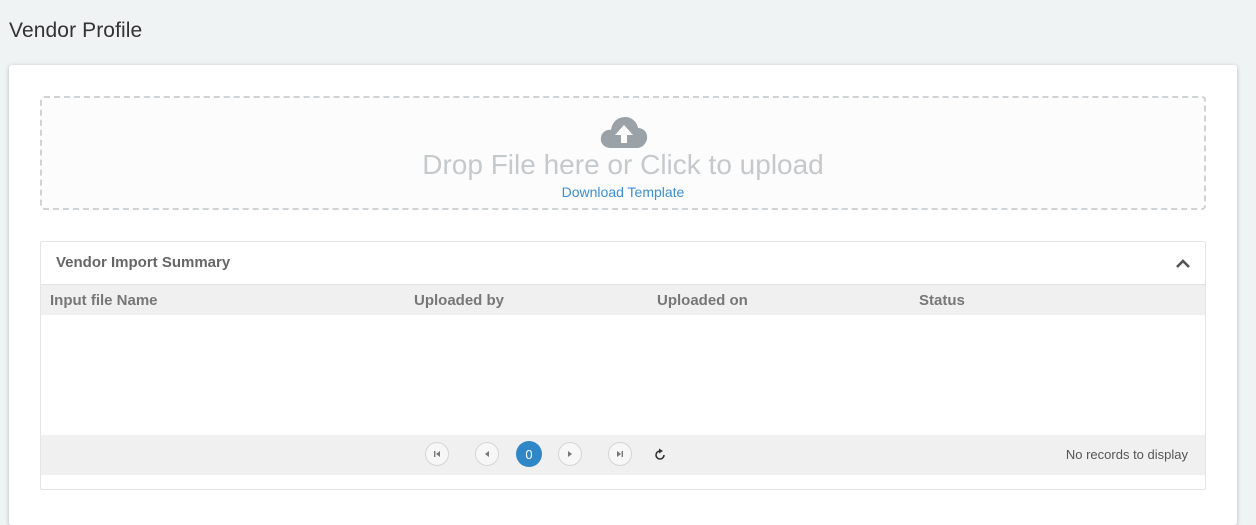 This screenshot has height=525, width=1256. I want to click on refresh-icon, so click(660, 455).